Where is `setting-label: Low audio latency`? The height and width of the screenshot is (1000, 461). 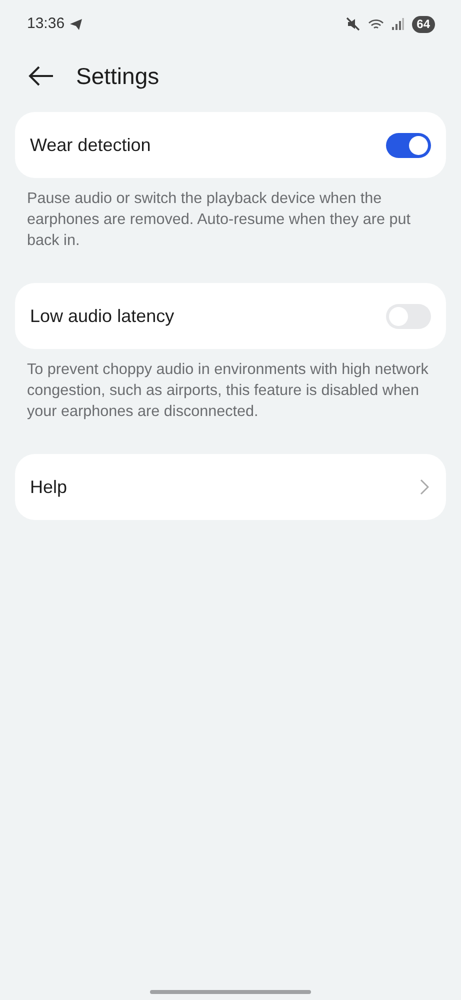
setting-label: Low audio latency is located at coordinates (102, 316).